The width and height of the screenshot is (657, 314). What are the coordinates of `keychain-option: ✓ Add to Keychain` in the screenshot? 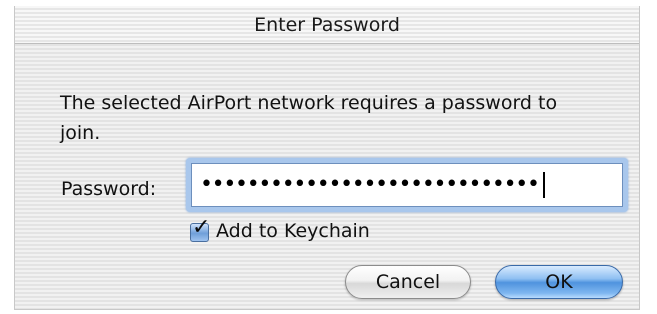 It's located at (280, 230).